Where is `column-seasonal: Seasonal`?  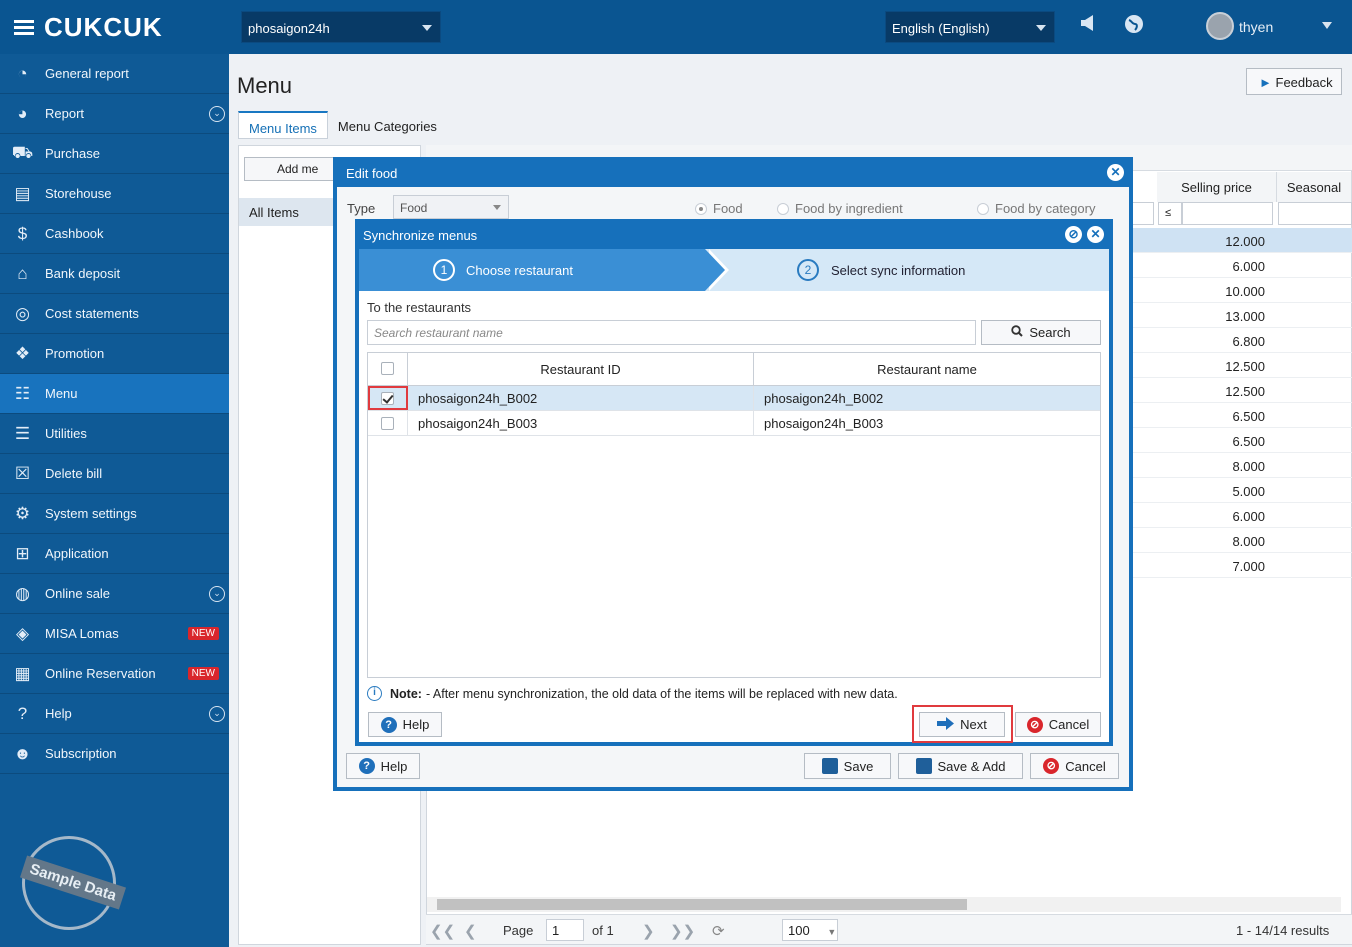 column-seasonal: Seasonal is located at coordinates (1314, 187).